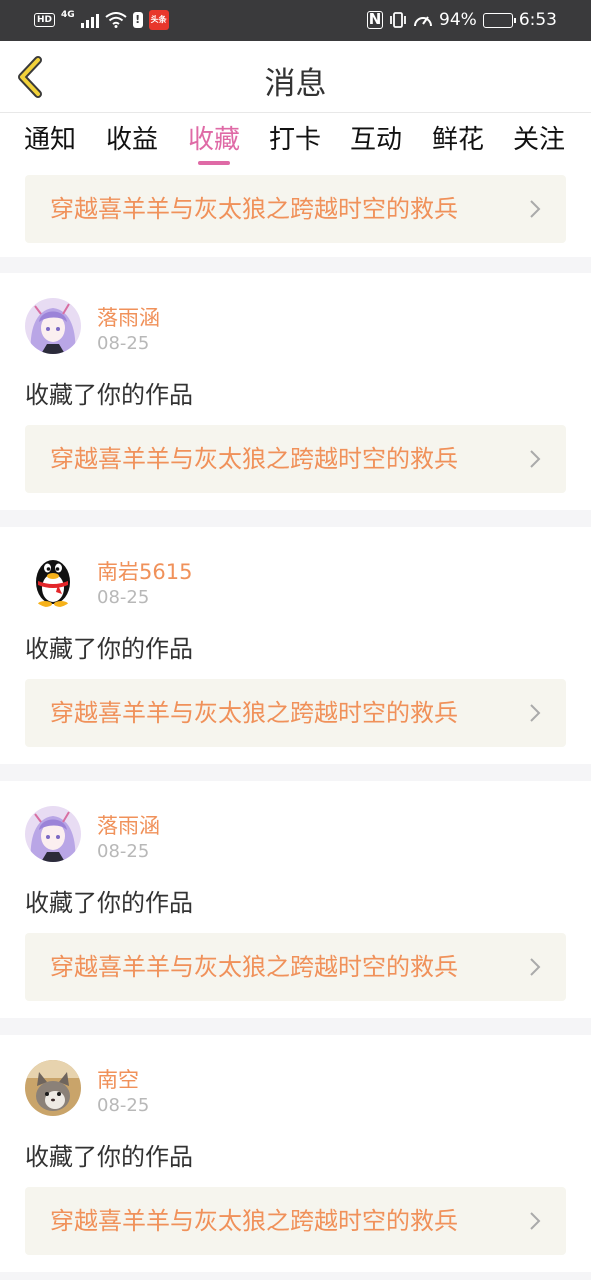 The image size is (591, 1280). I want to click on tab-notification: 通知, so click(50, 140).